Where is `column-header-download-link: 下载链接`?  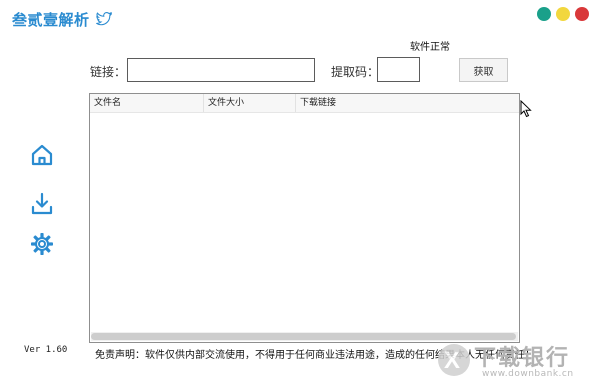
column-header-download-link: 下载链接 is located at coordinates (407, 103).